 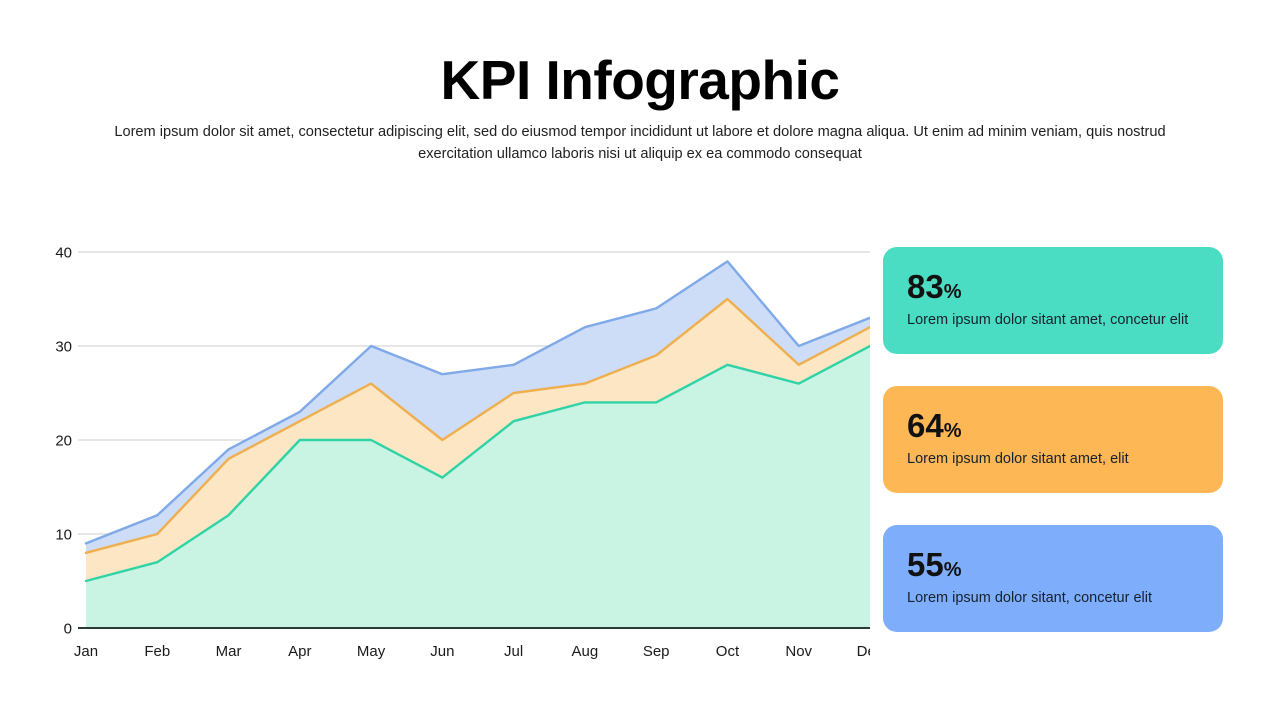 I want to click on kpi-card-2: 64% Lorem ipsum dolor sitant amet, elit, so click(x=1053, y=439).